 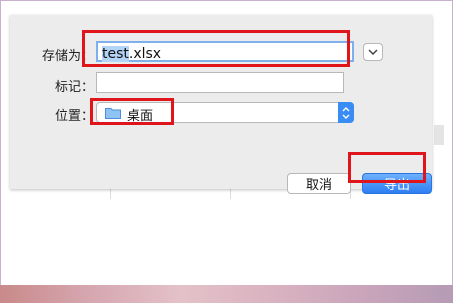 What do you see at coordinates (216, 48) in the screenshot?
I see `highlight-filename` at bounding box center [216, 48].